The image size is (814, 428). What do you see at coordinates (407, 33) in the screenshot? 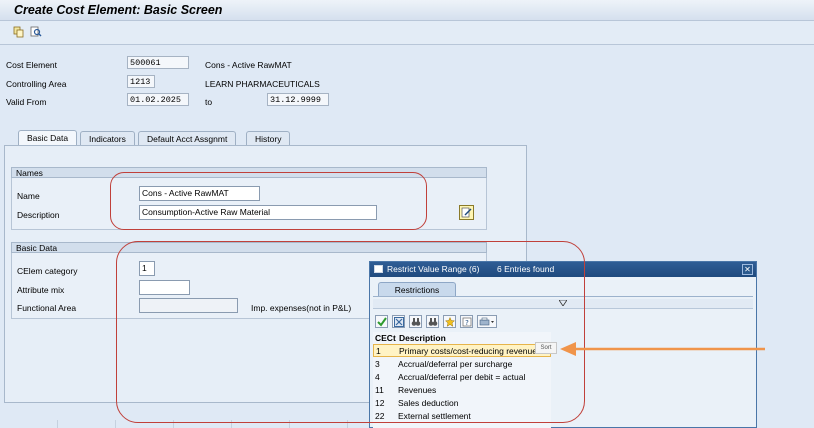
I see `application-toolbar` at bounding box center [407, 33].